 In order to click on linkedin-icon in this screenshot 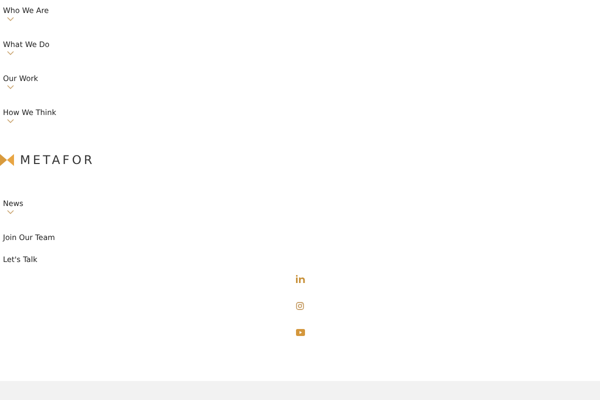, I will do `click(300, 279)`.